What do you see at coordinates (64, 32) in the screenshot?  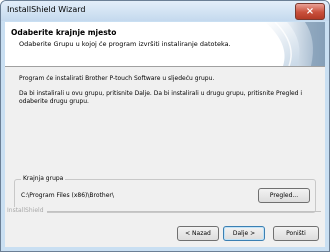 I see `page-title: Odaberite krajnje mjesto` at bounding box center [64, 32].